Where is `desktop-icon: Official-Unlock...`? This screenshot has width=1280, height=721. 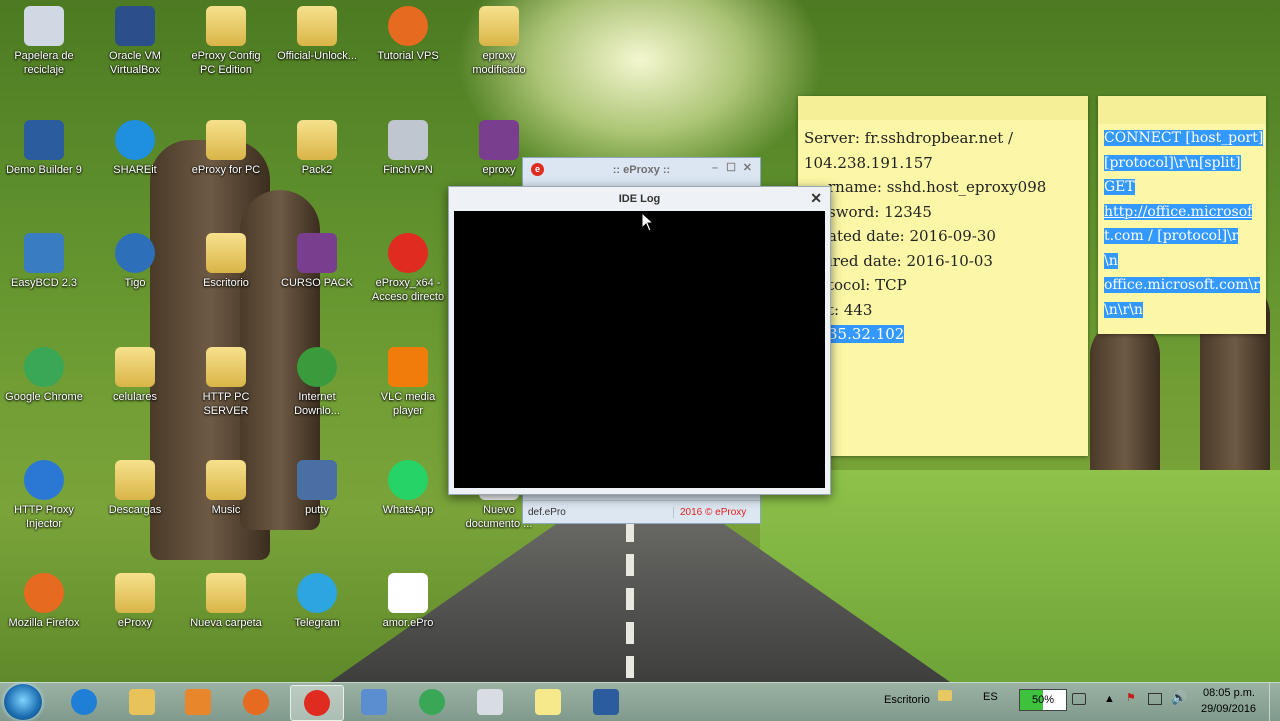 desktop-icon: Official-Unlock... is located at coordinates (317, 34).